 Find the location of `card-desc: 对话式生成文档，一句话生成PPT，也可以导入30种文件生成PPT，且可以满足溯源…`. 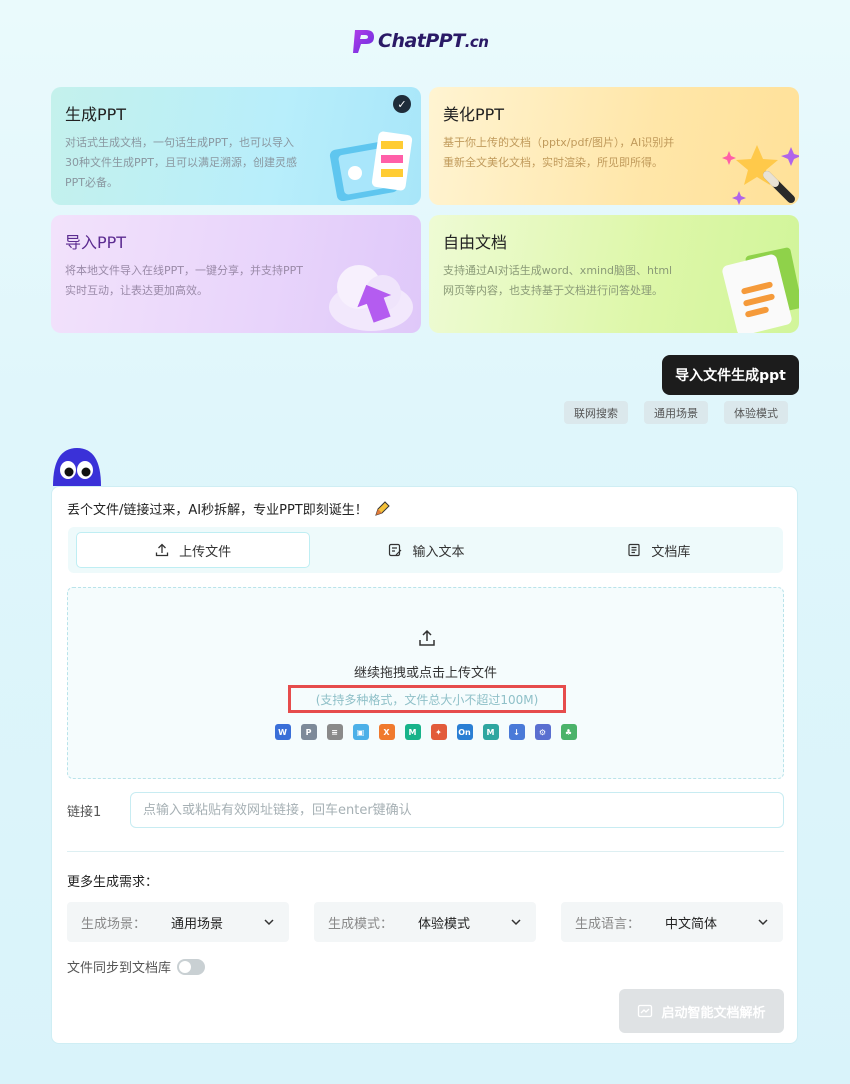

card-desc: 对话式生成文档，一句话生成PPT，也可以导入30种文件生成PPT，且可以满足溯源… is located at coordinates (181, 162).